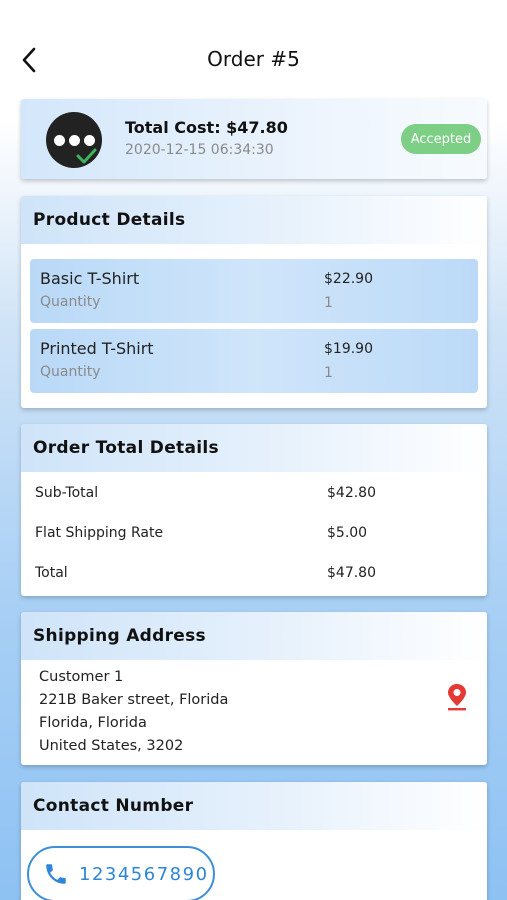 This screenshot has width=507, height=900. Describe the element at coordinates (206, 127) in the screenshot. I see `total-cost: Total Cost: $47.80` at that location.